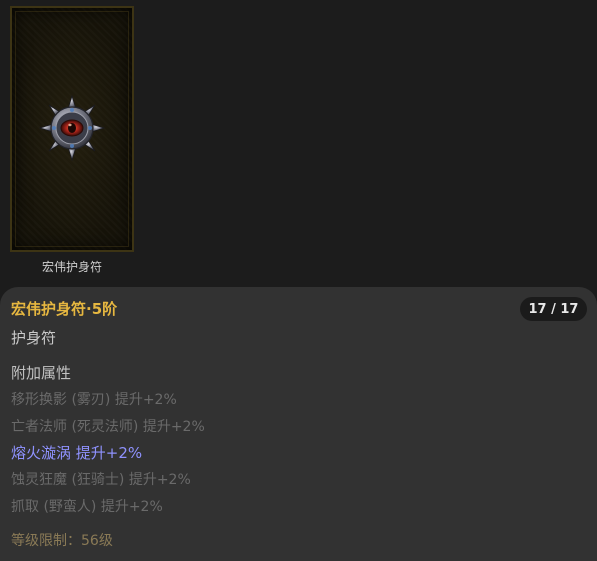  What do you see at coordinates (553, 309) in the screenshot?
I see `item-count-badge: 17 / 17` at bounding box center [553, 309].